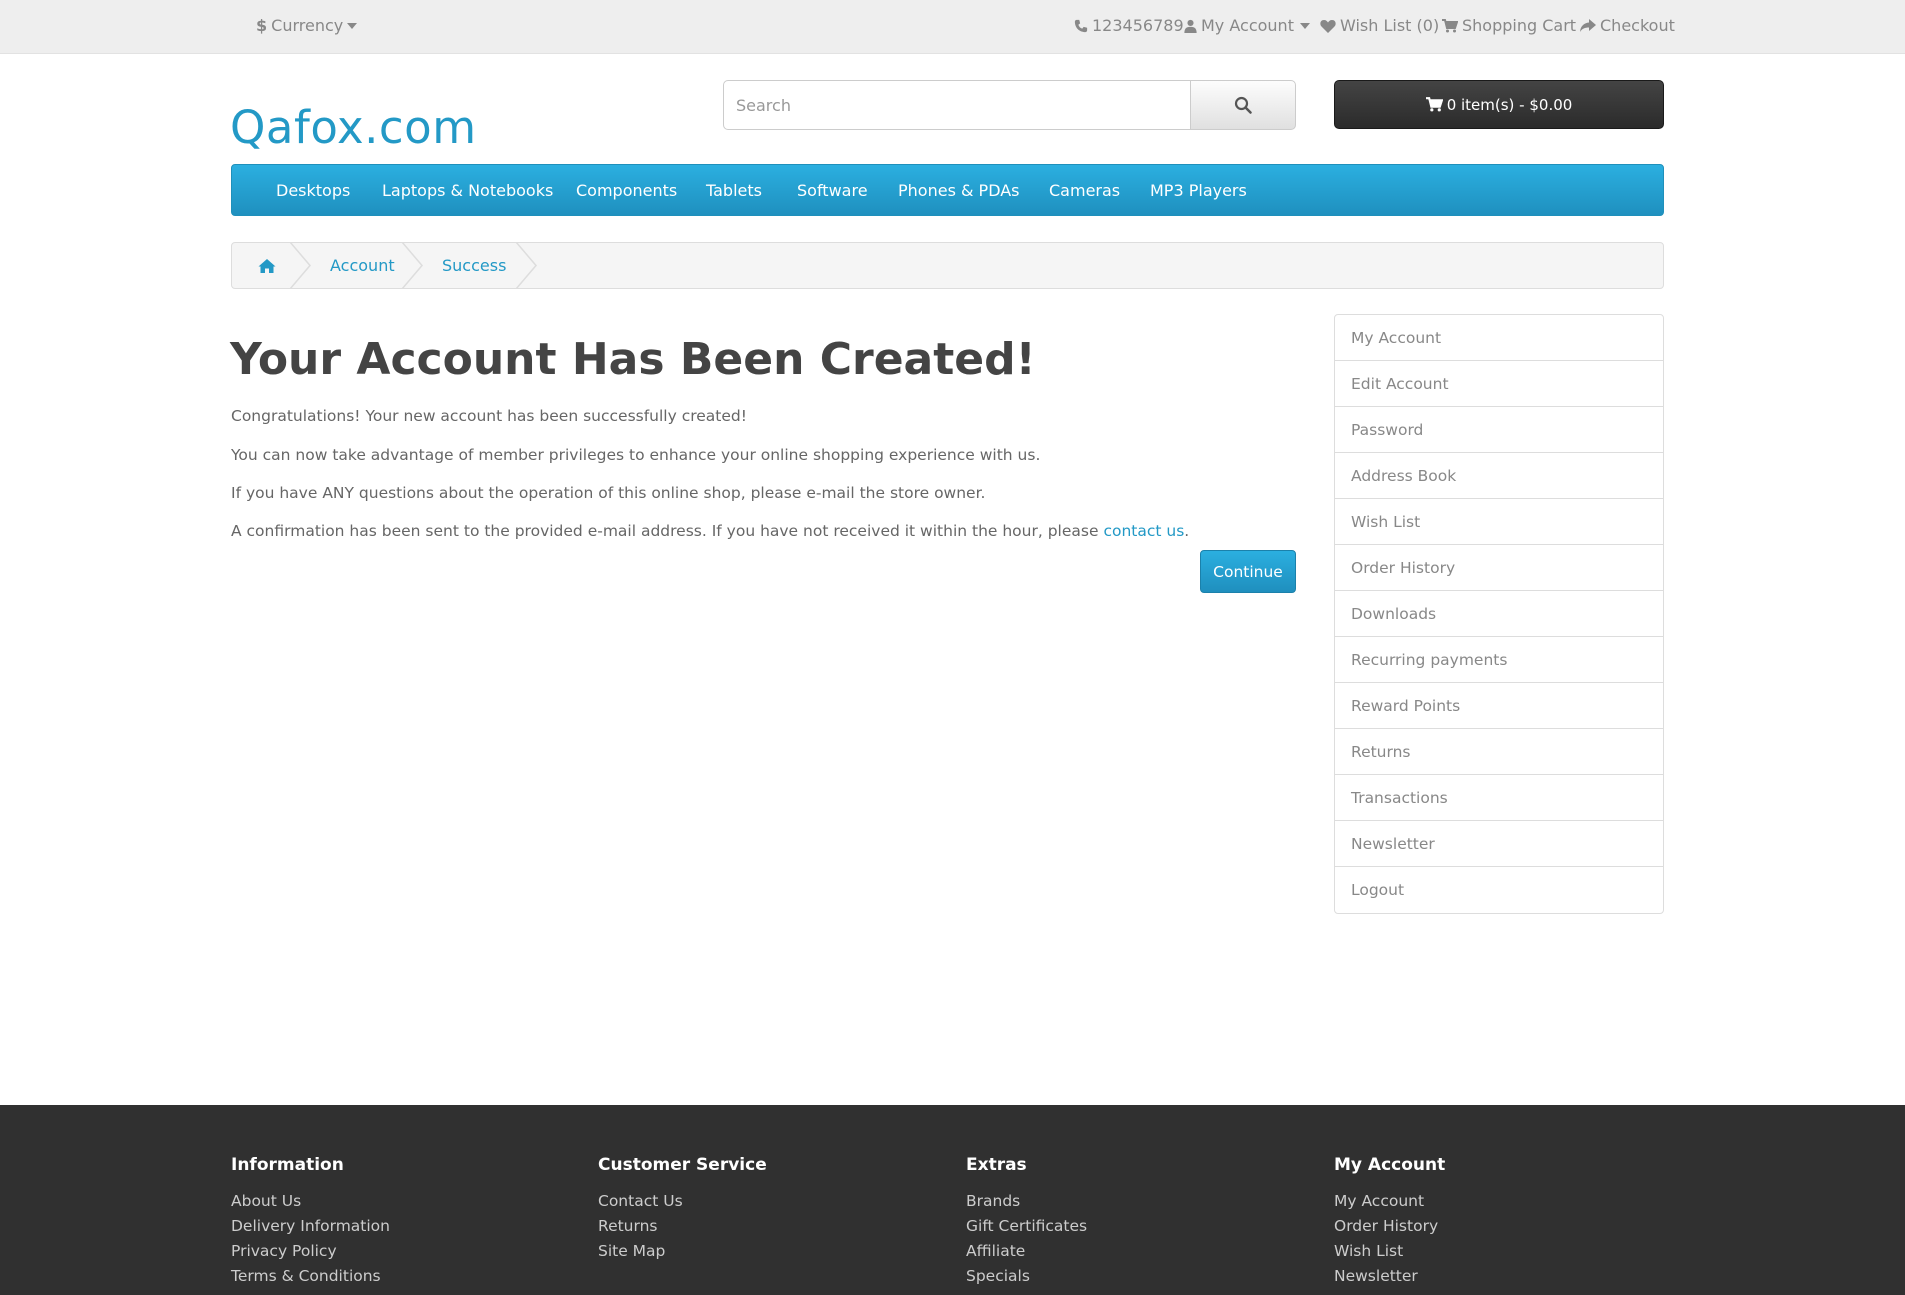  Describe the element at coordinates (1328, 26) in the screenshot. I see `heart-icon` at that location.